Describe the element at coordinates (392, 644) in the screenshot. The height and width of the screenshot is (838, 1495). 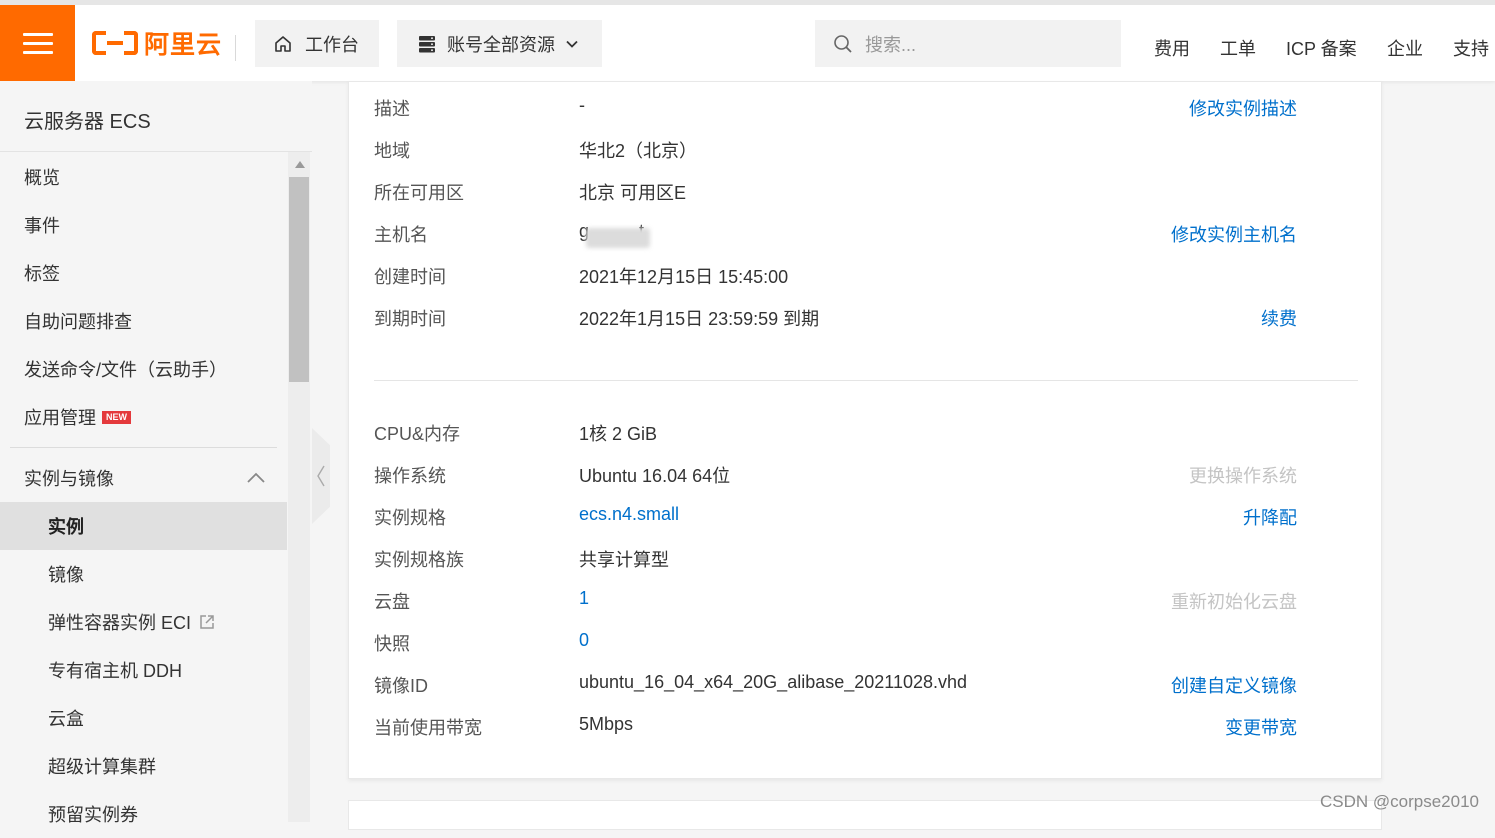
I see `row-label: 快照` at that location.